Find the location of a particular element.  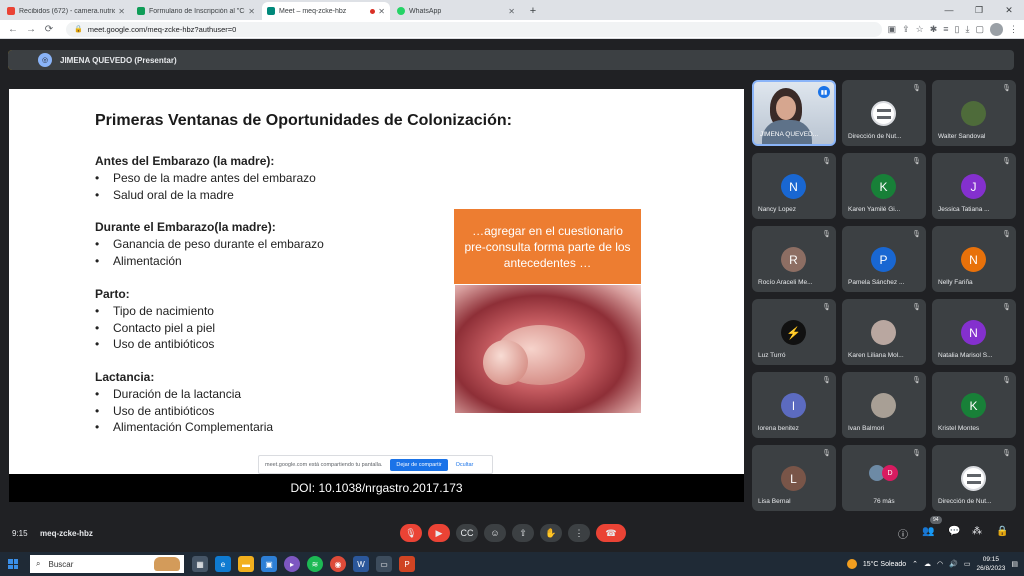

chat-icon: 💬 is located at coordinates (954, 531).